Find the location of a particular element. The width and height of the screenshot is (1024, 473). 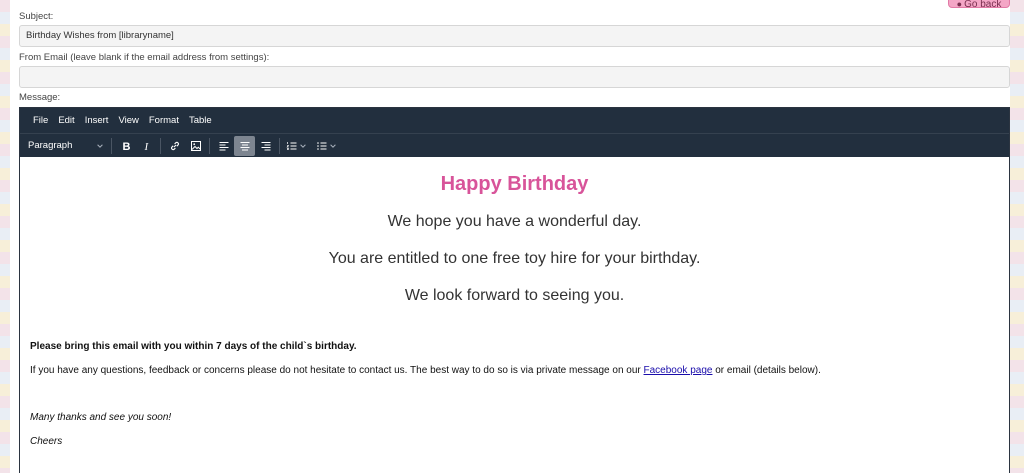

image-button is located at coordinates (195, 146).